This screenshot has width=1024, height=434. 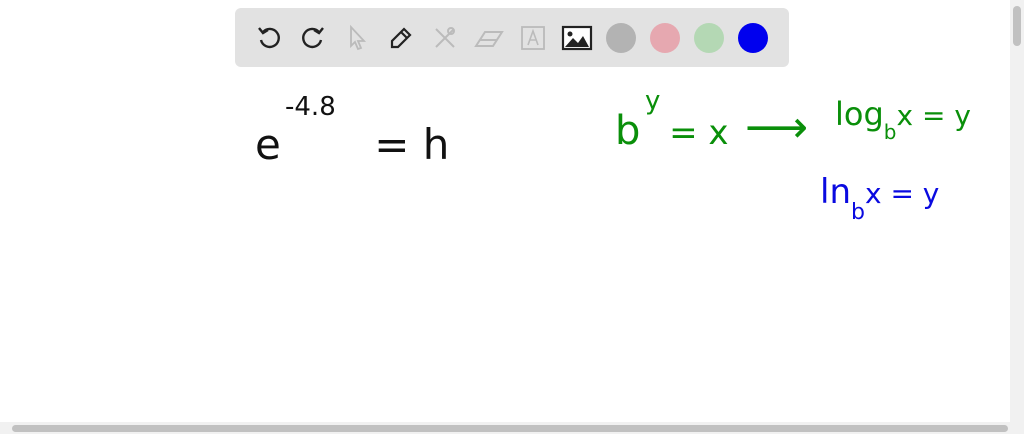 What do you see at coordinates (269, 38) in the screenshot?
I see `undo-icon` at bounding box center [269, 38].